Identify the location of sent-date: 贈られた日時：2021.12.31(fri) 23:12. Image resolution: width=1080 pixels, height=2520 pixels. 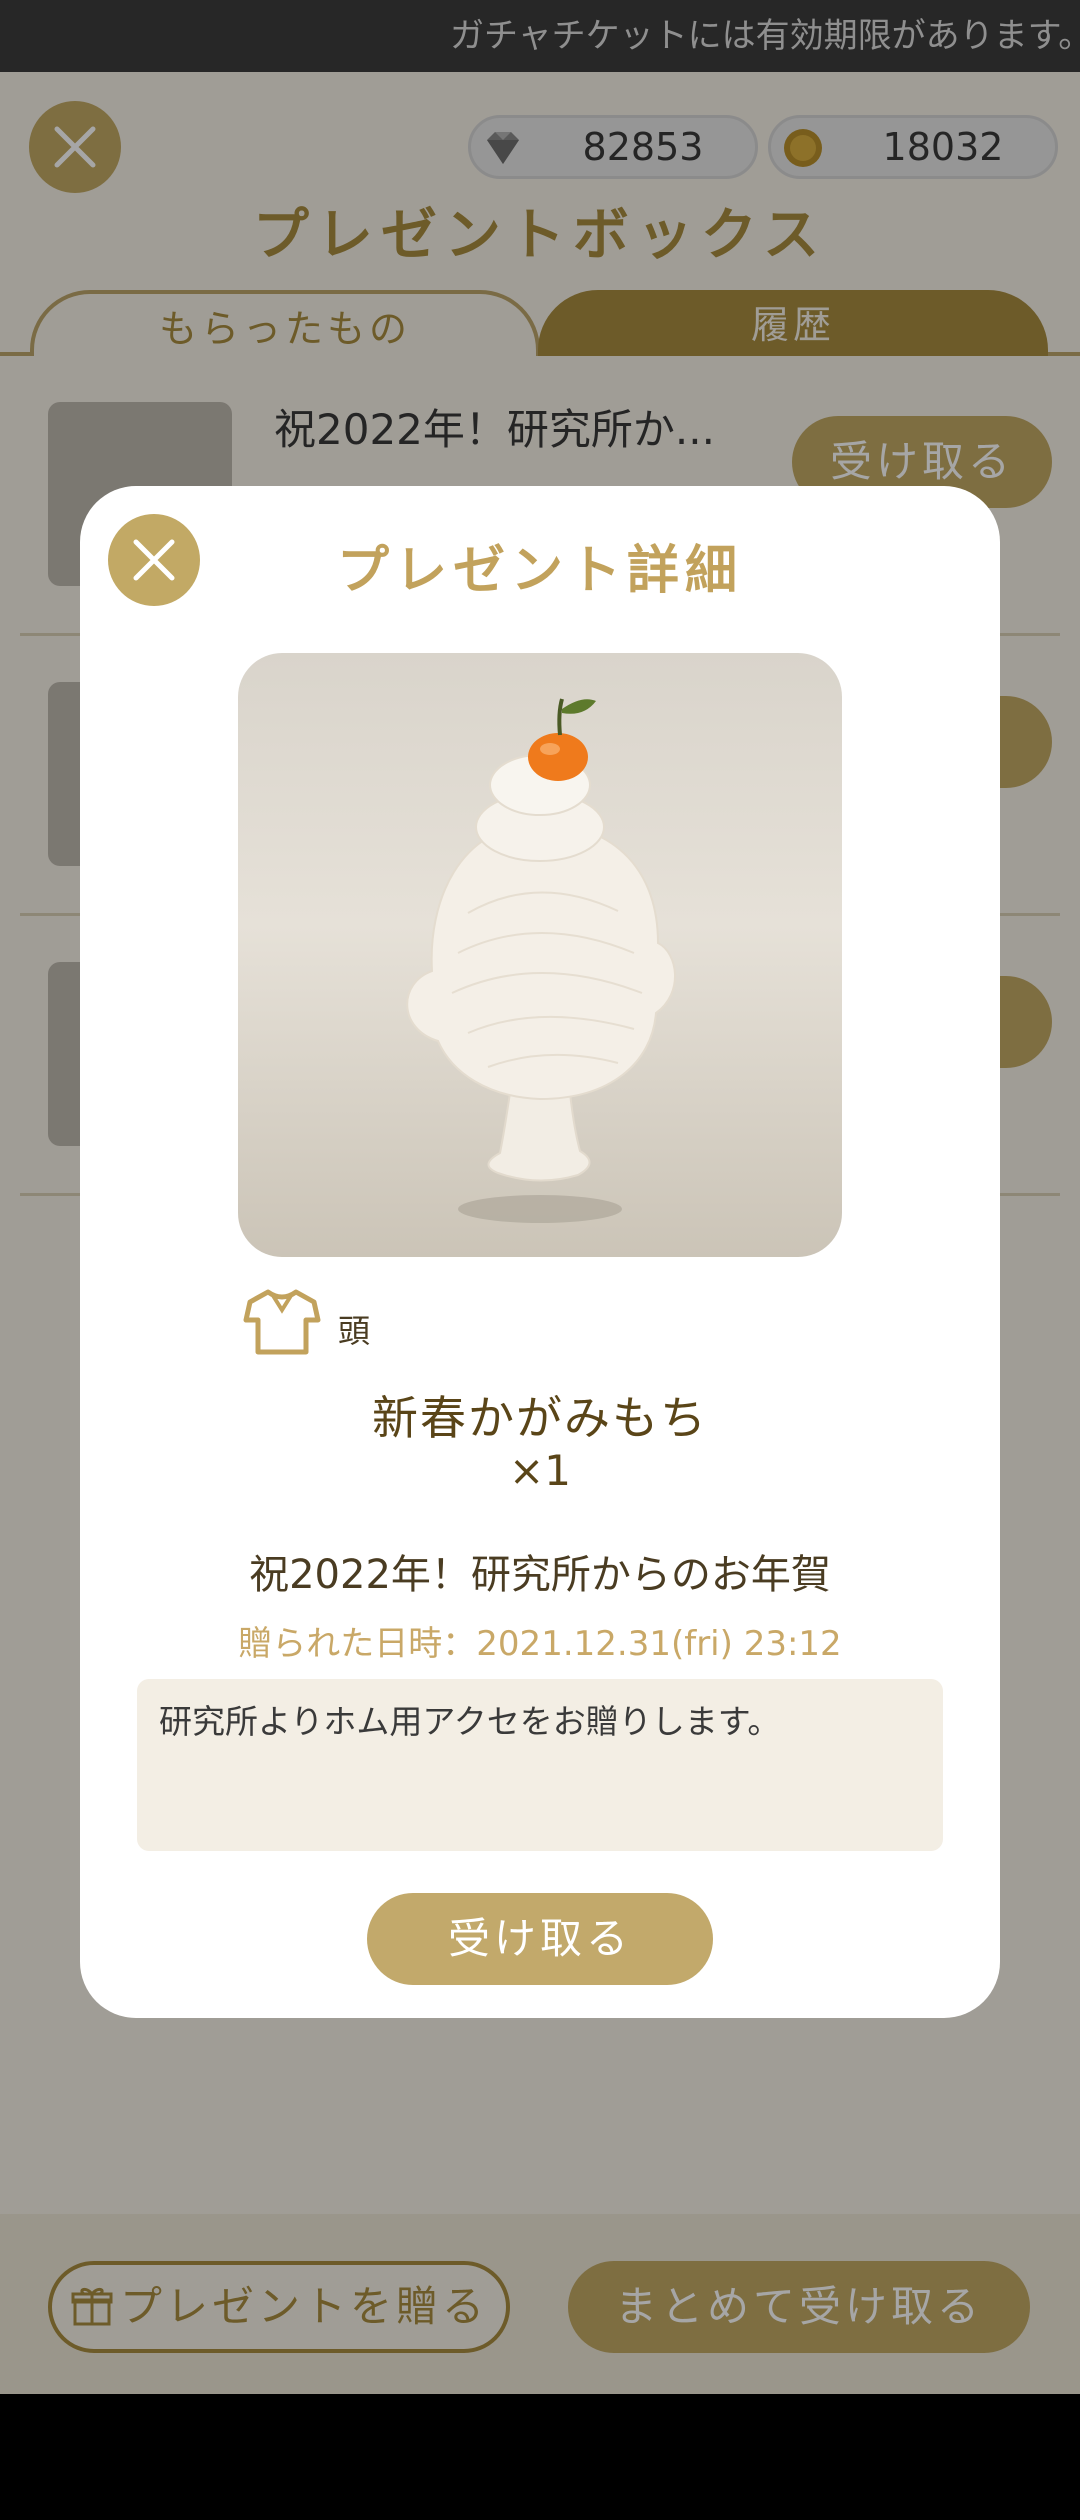
(540, 1644).